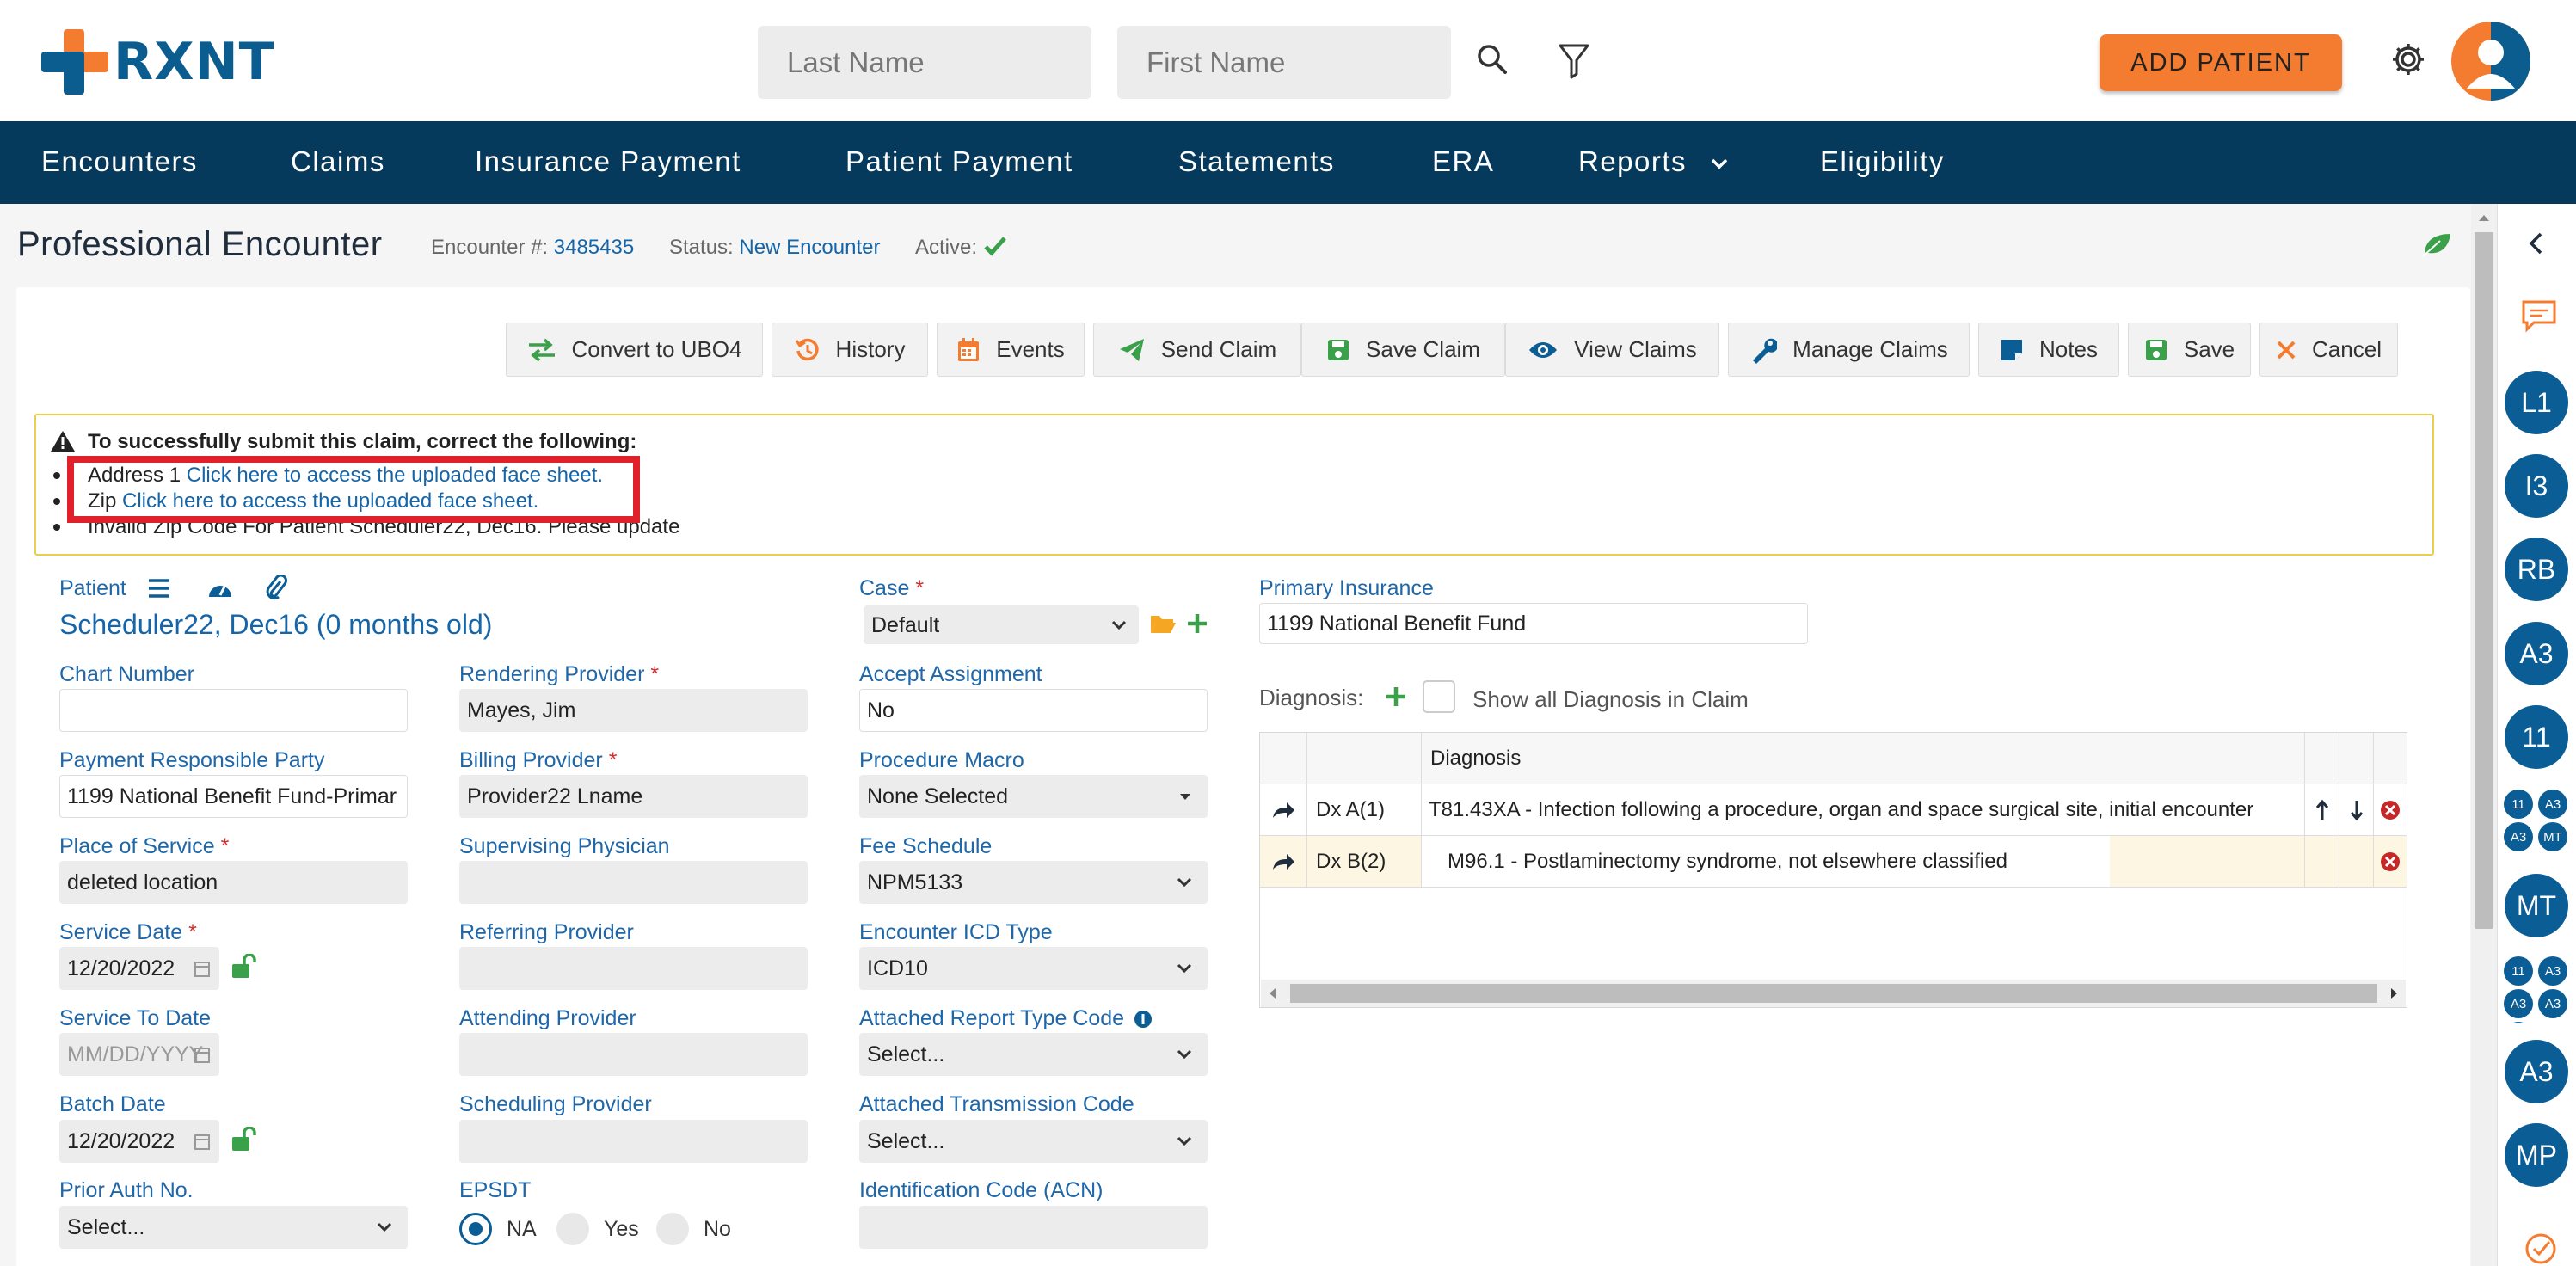 Image resolution: width=2576 pixels, height=1266 pixels. What do you see at coordinates (1612, 350) in the screenshot?
I see `view-claims-button: View Claims` at bounding box center [1612, 350].